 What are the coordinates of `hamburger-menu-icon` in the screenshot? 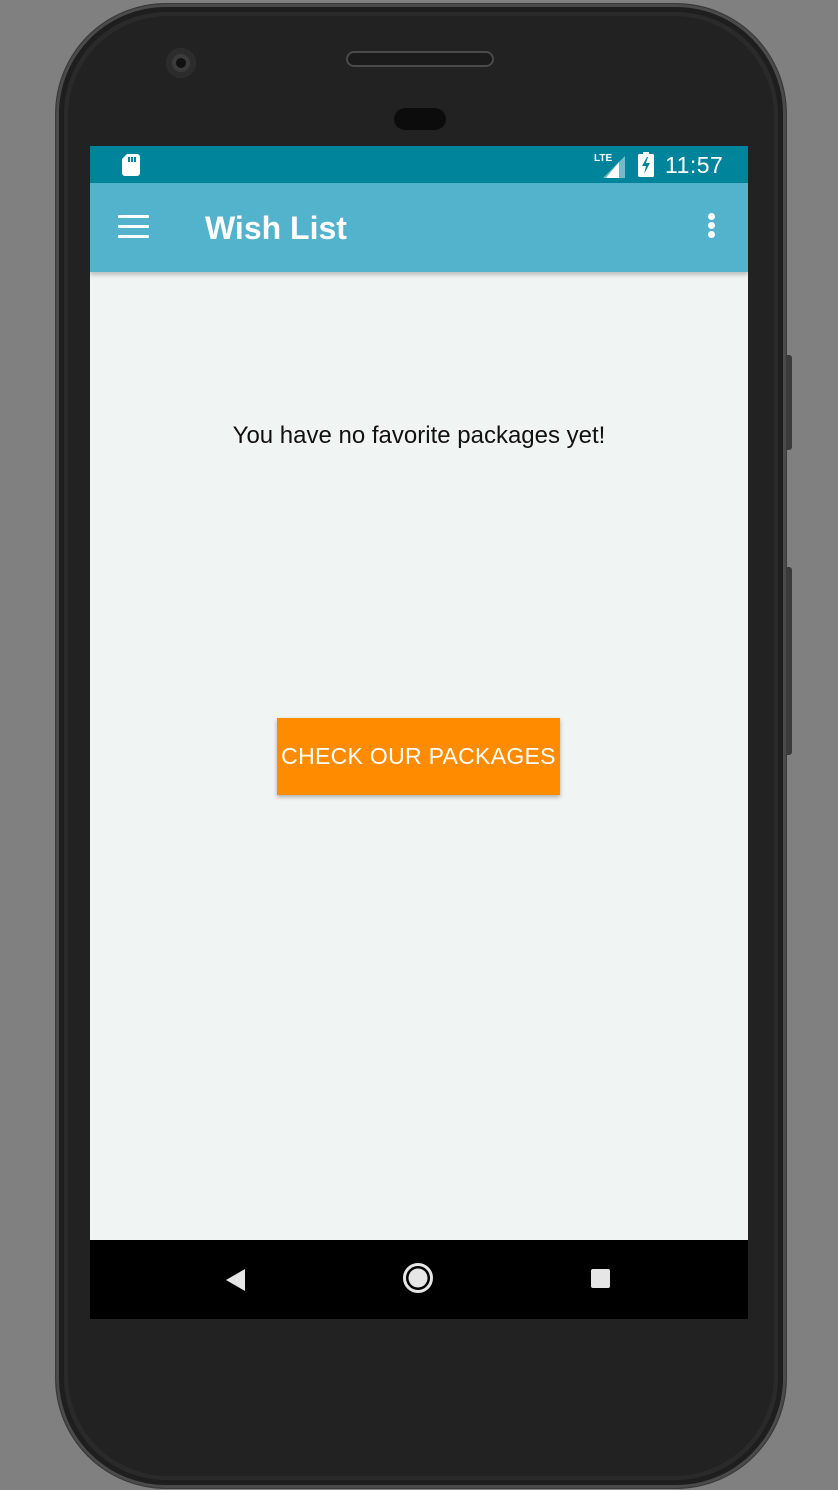 It's located at (134, 227).